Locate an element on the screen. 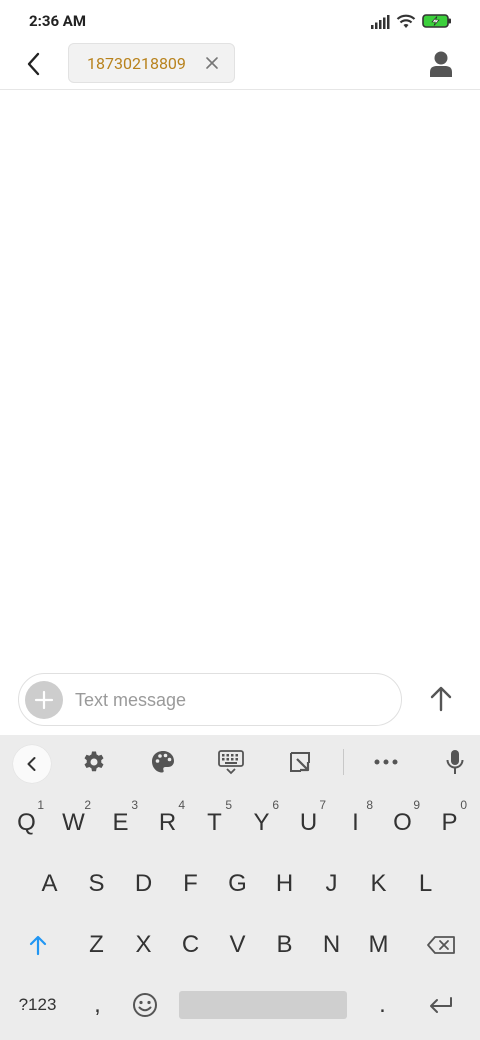 Image resolution: width=480 pixels, height=1040 pixels. key-hint: 5 is located at coordinates (228, 805).